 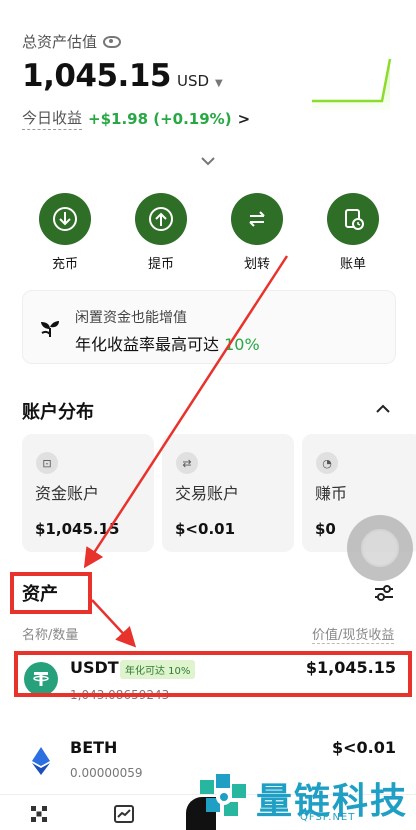 What do you see at coordinates (328, 817) in the screenshot?
I see `watermark-subtext: QFSP.NET` at bounding box center [328, 817].